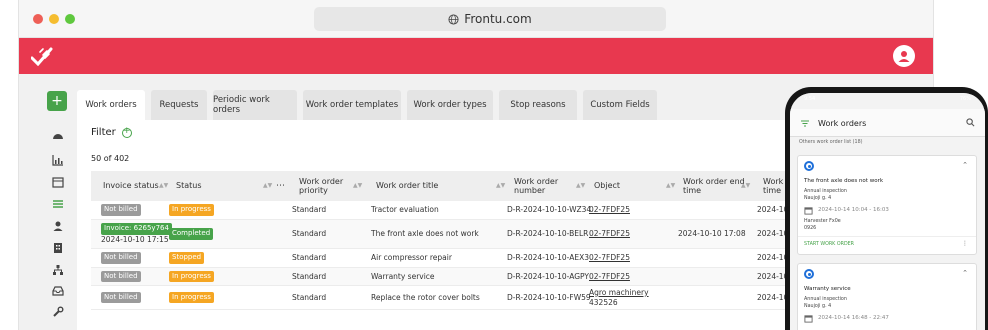 Image resolution: width=988 pixels, height=330 pixels. What do you see at coordinates (131, 186) in the screenshot?
I see `header-invoice-status: Invoice status` at bounding box center [131, 186].